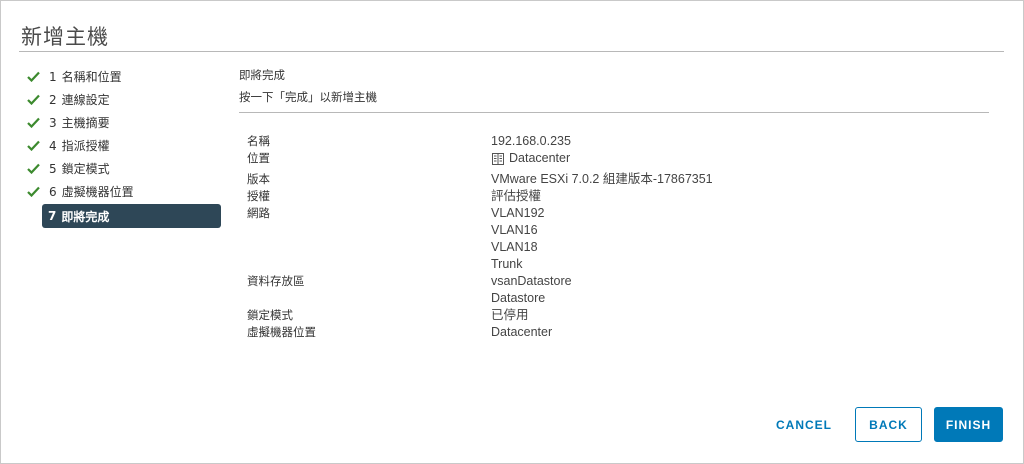 The image size is (1024, 464). What do you see at coordinates (125, 99) in the screenshot?
I see `step-2: 2 連線設定` at bounding box center [125, 99].